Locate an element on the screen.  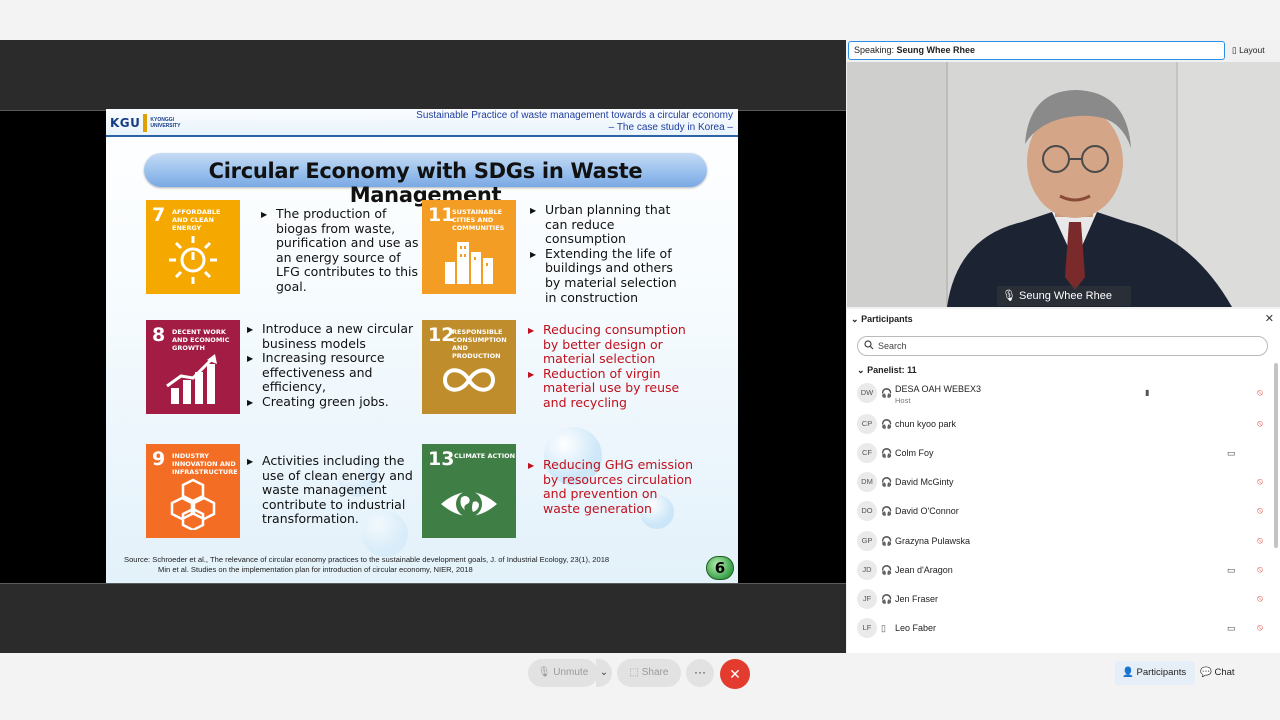
slide-page-number: 6 is located at coordinates (720, 568).